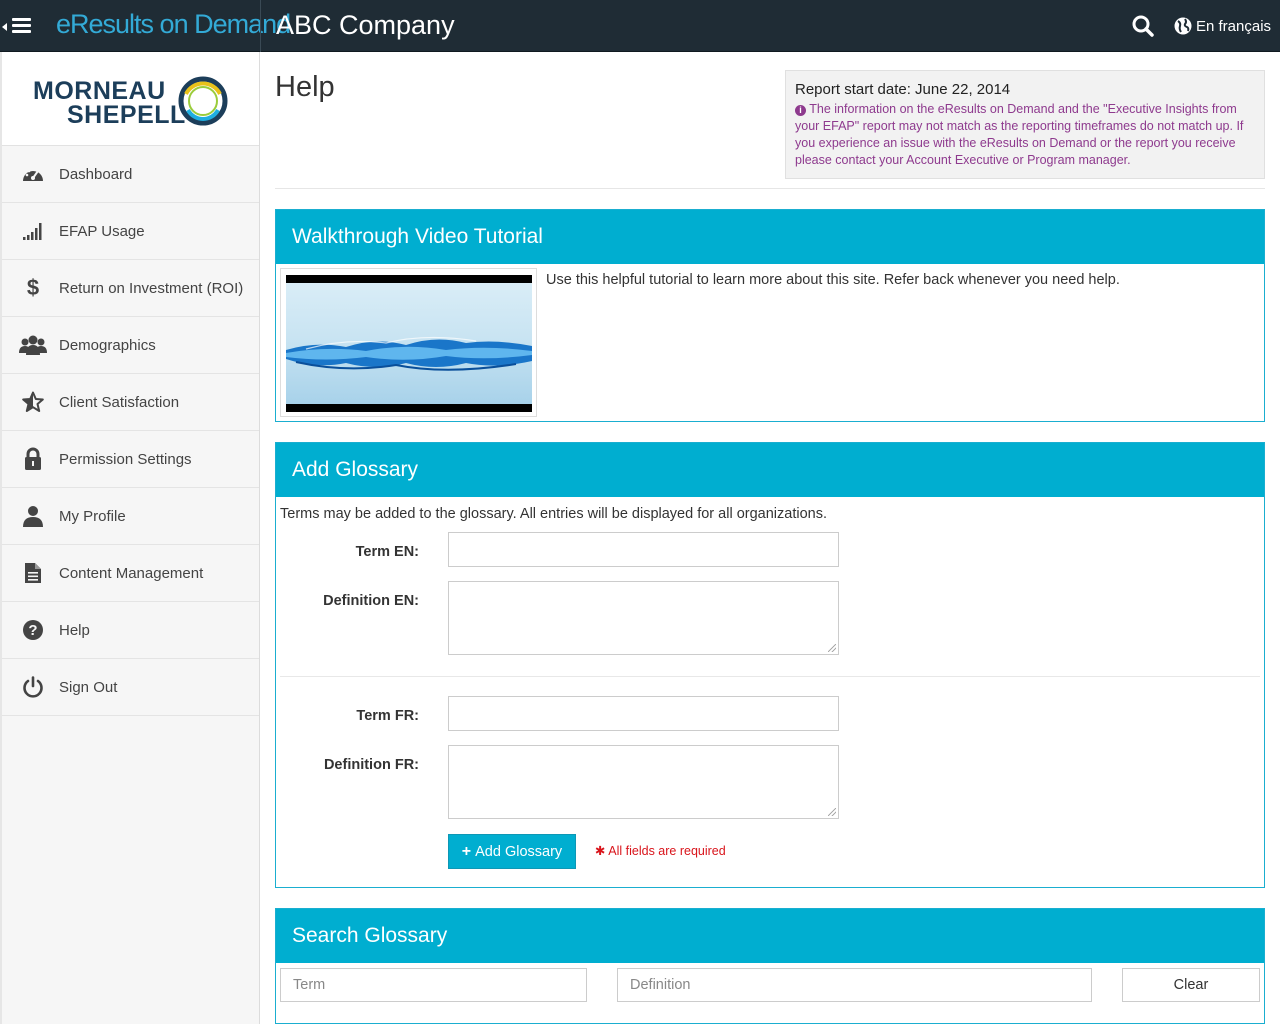  Describe the element at coordinates (512, 851) in the screenshot. I see `add-glossary-button: + Add Glossary` at that location.